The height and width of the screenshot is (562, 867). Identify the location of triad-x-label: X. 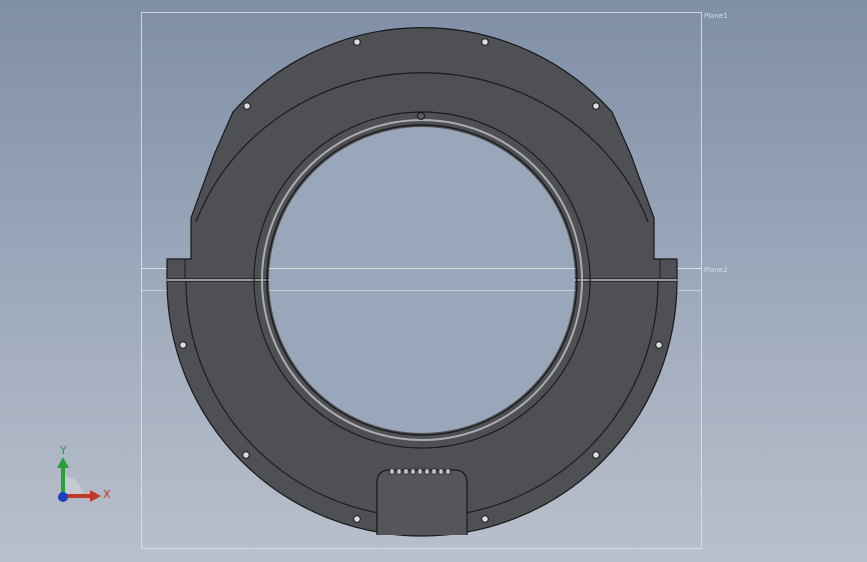
(107, 494).